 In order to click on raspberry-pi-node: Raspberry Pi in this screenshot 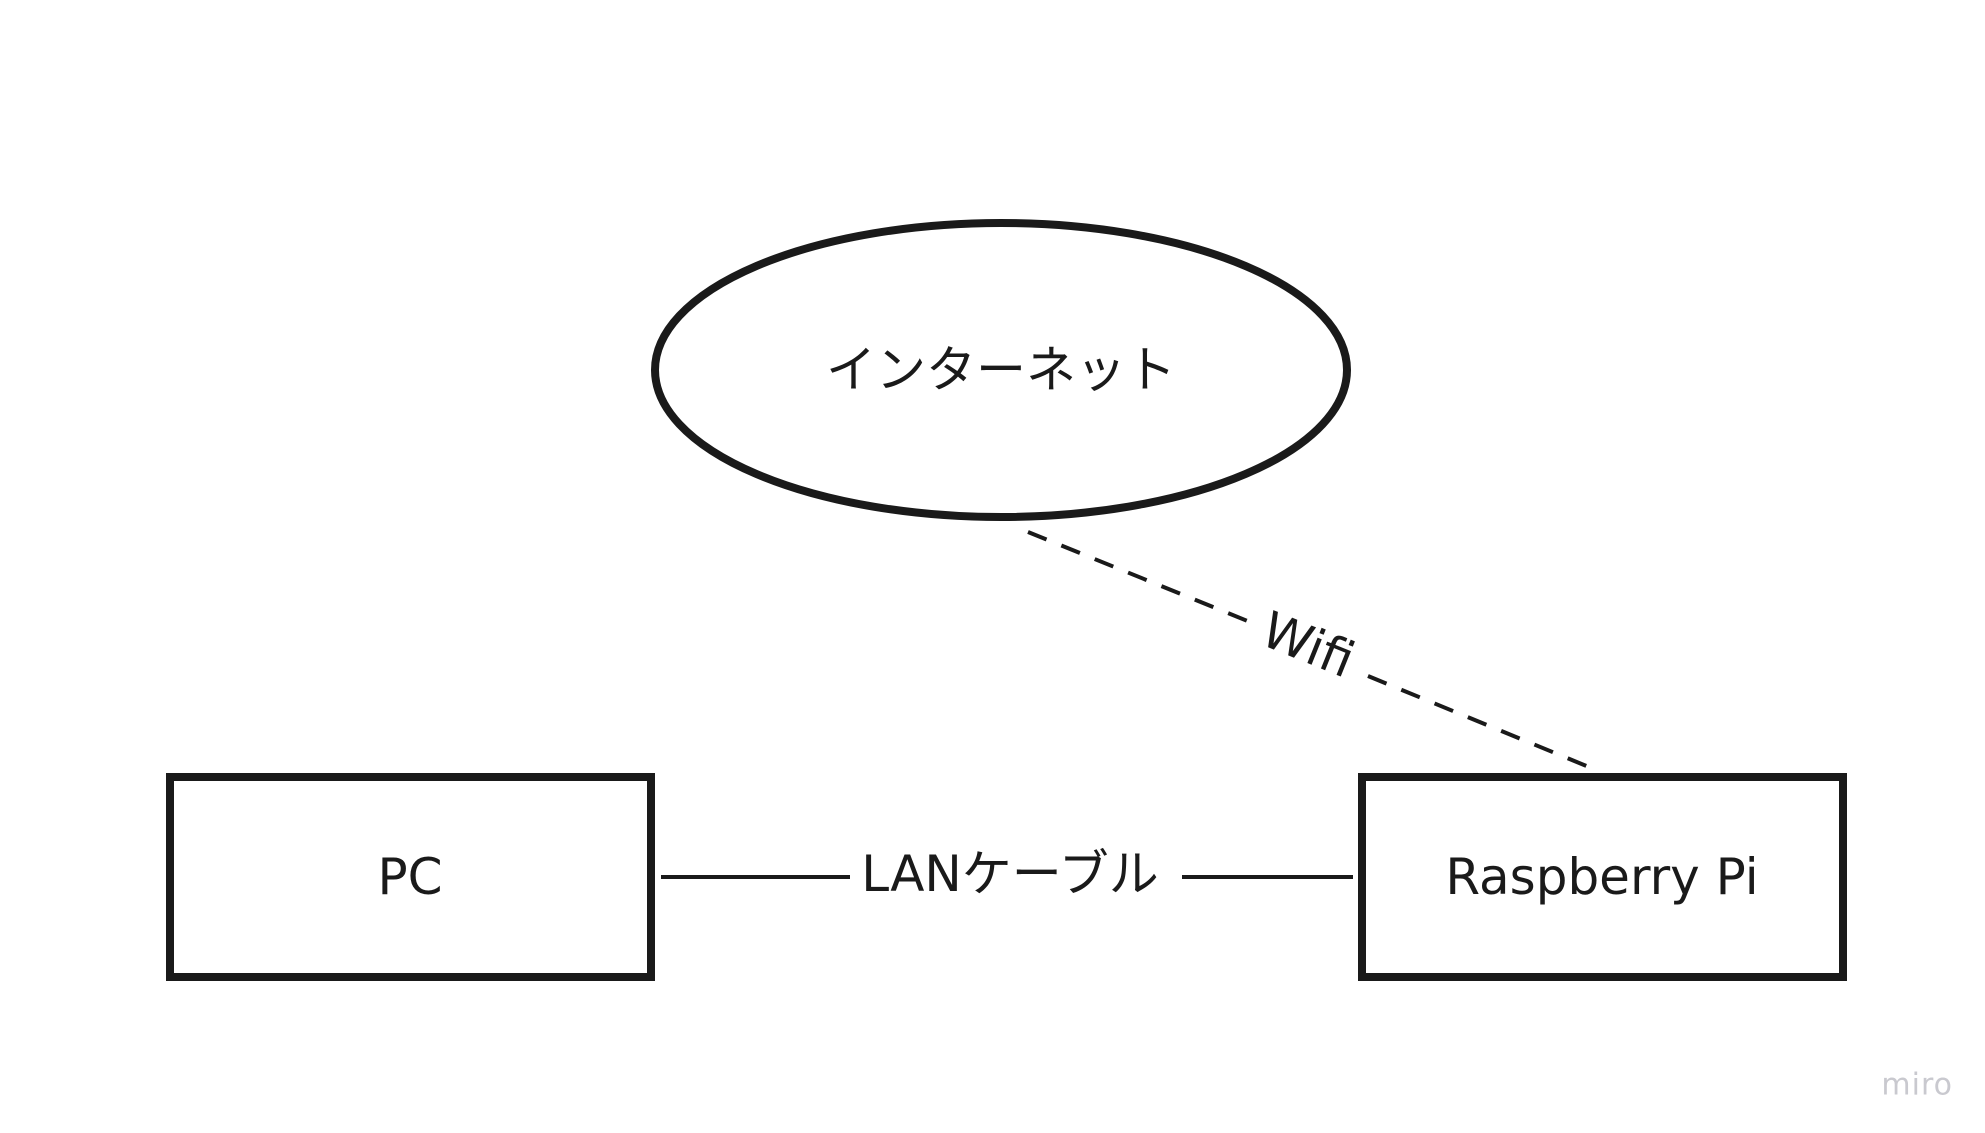, I will do `click(1602, 877)`.